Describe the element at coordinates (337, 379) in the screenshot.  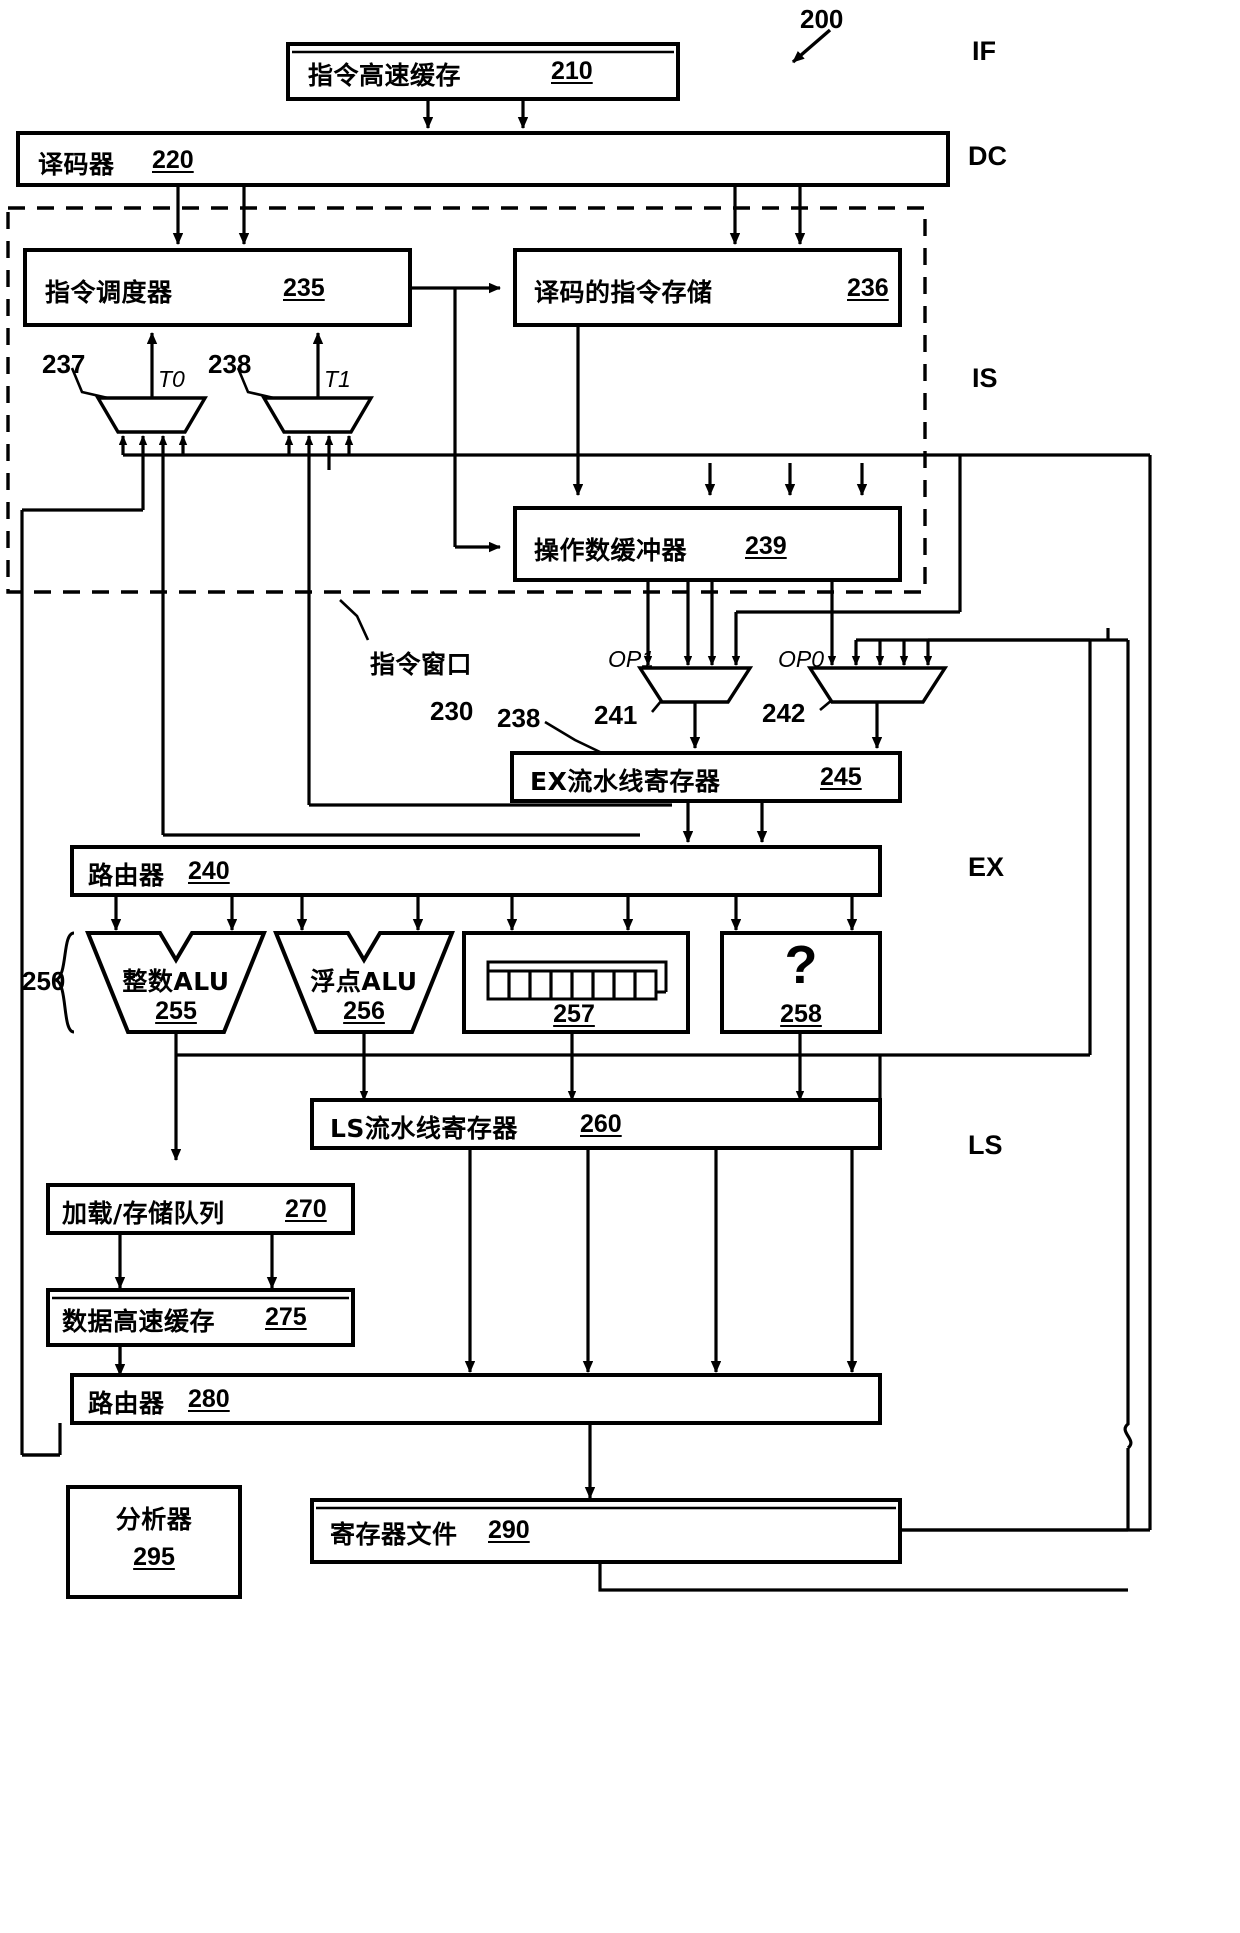
I see `mux-label-t1: T1` at that location.